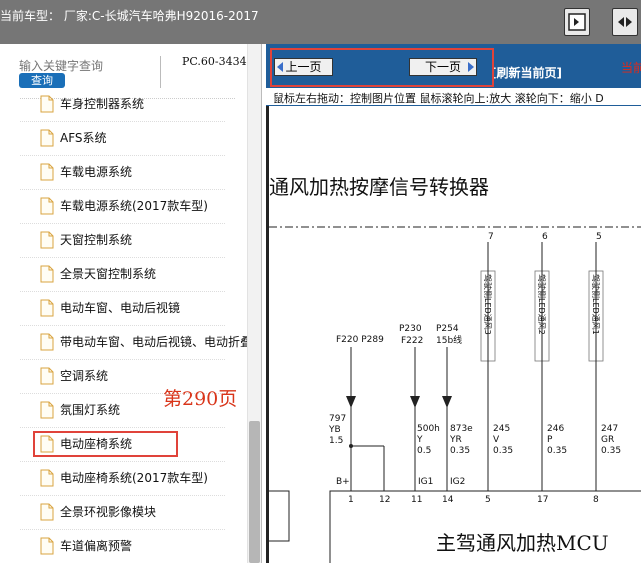 Image resolution: width=641 pixels, height=563 pixels. What do you see at coordinates (320, 22) in the screenshot?
I see `top-bar: 当前车型： 厂家:C-长城汽车哈弗H92016-2017` at bounding box center [320, 22].